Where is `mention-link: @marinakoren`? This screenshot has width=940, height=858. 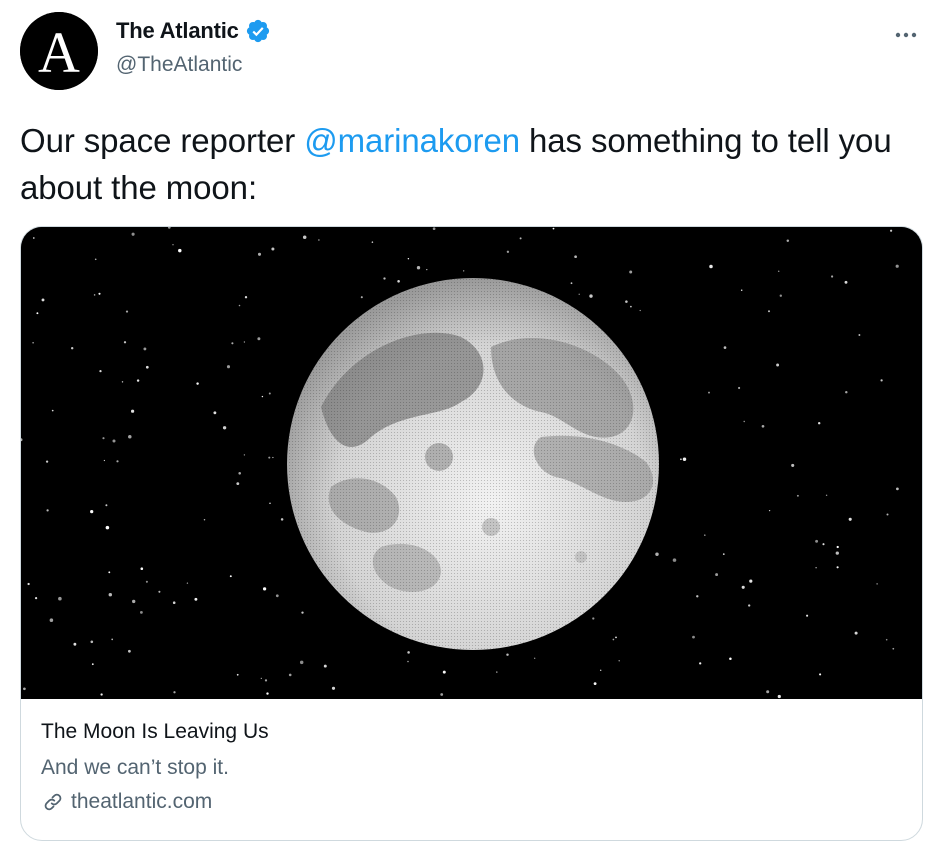
mention-link: @marinakoren is located at coordinates (412, 140).